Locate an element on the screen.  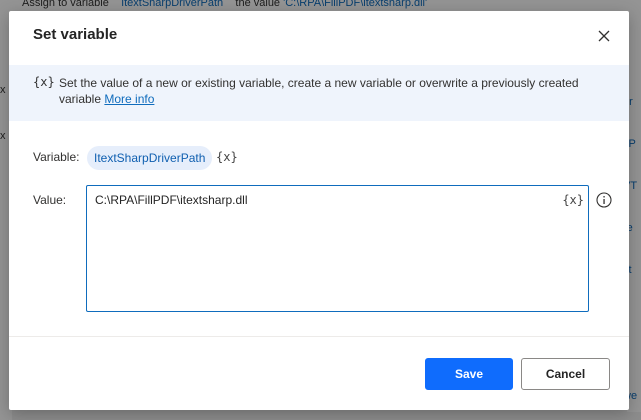
dialog-title: Set variable is located at coordinates (75, 34).